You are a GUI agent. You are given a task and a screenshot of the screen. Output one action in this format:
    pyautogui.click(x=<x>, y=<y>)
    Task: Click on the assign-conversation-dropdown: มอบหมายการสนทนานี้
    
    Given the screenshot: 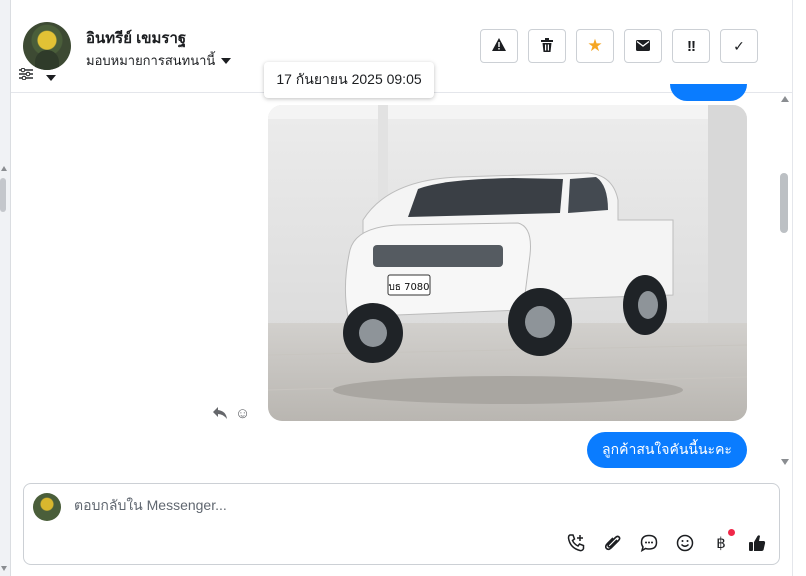 What is the action you would take?
    pyautogui.click(x=159, y=60)
    